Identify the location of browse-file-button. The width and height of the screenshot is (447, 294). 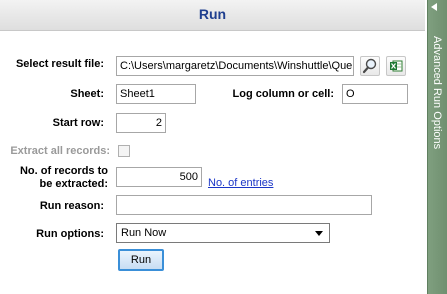
(370, 66).